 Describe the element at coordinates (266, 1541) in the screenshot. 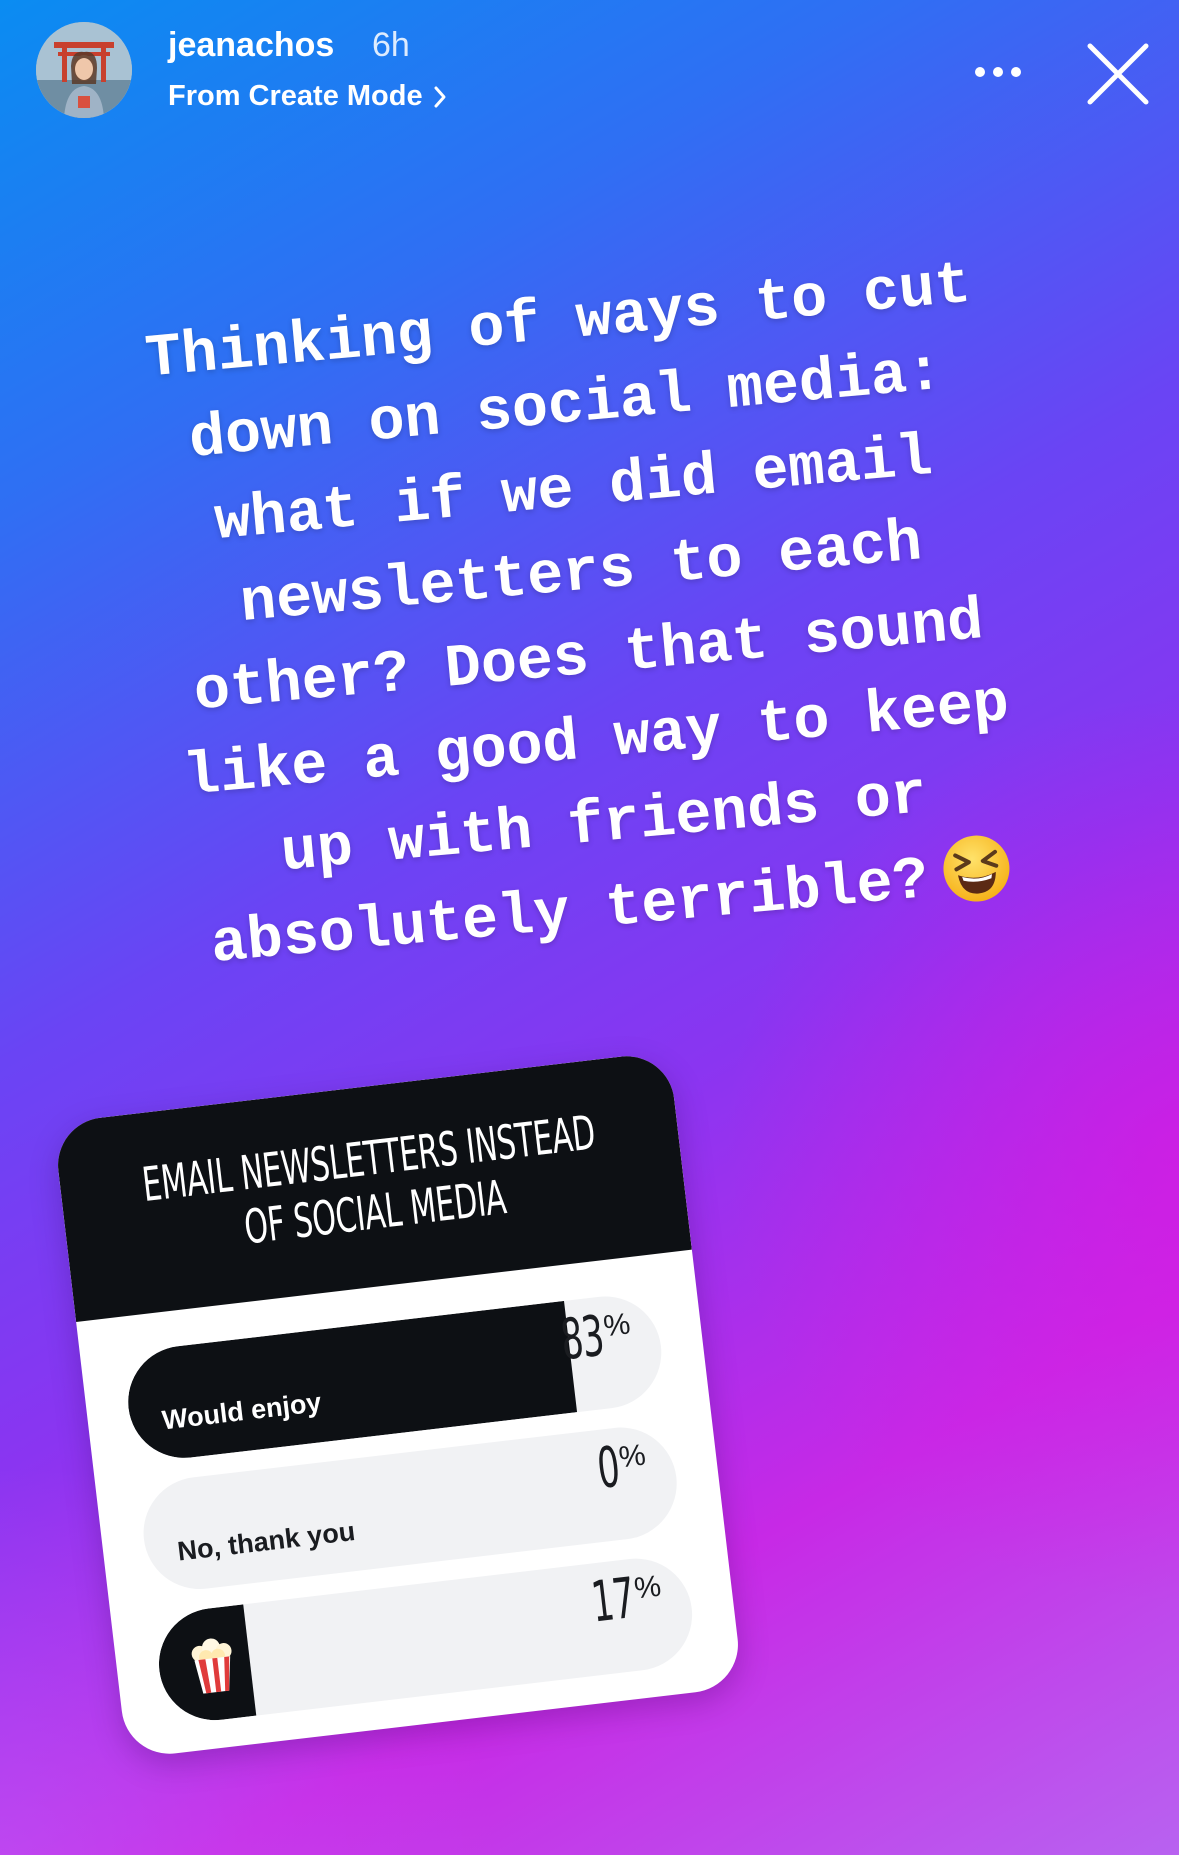

I see `poll-option-label: No, thank you` at that location.